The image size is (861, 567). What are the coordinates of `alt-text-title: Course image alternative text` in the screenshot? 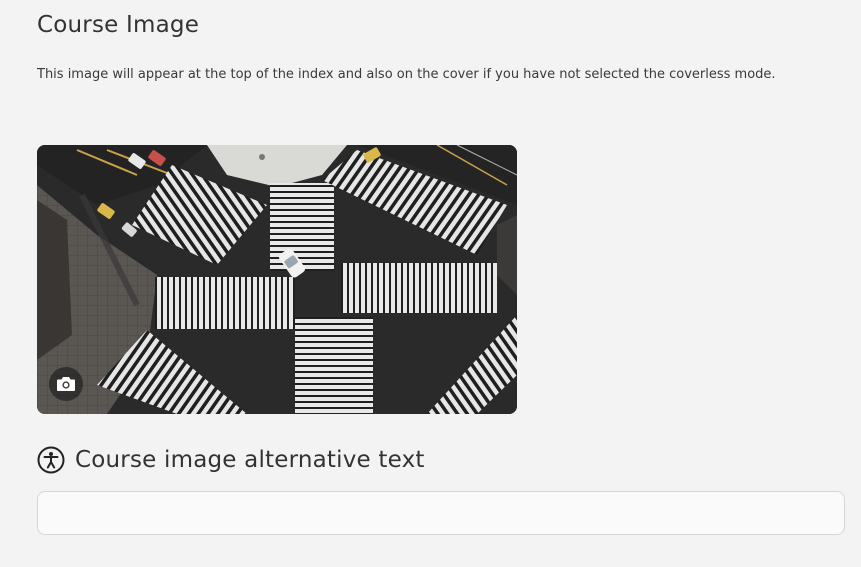 It's located at (250, 460).